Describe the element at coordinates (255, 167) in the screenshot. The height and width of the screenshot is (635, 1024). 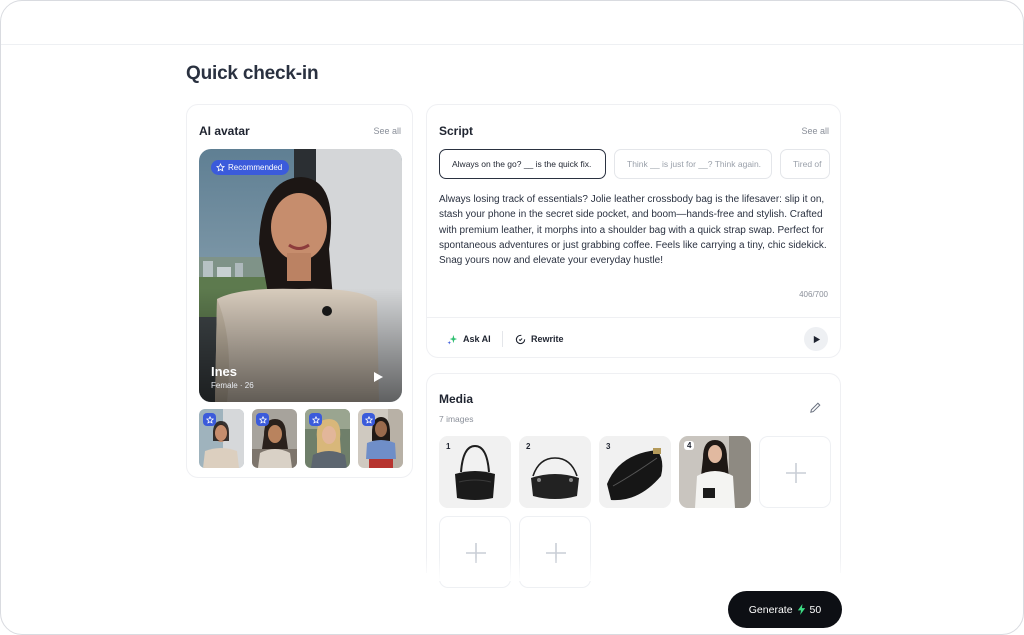
I see `recommended-badge-label: Recommended` at that location.